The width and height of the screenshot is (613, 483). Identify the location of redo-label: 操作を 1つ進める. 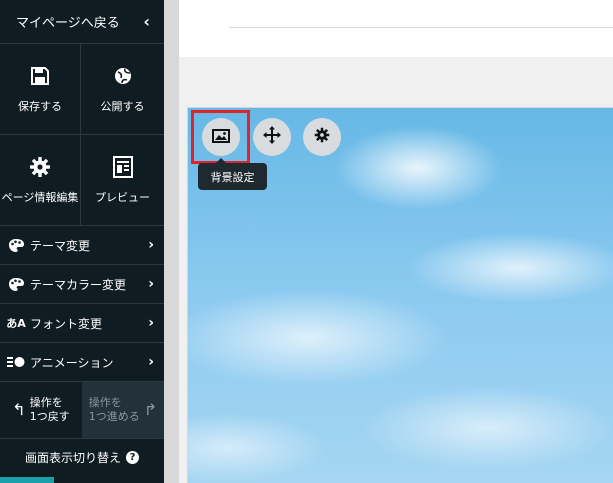
(114, 410).